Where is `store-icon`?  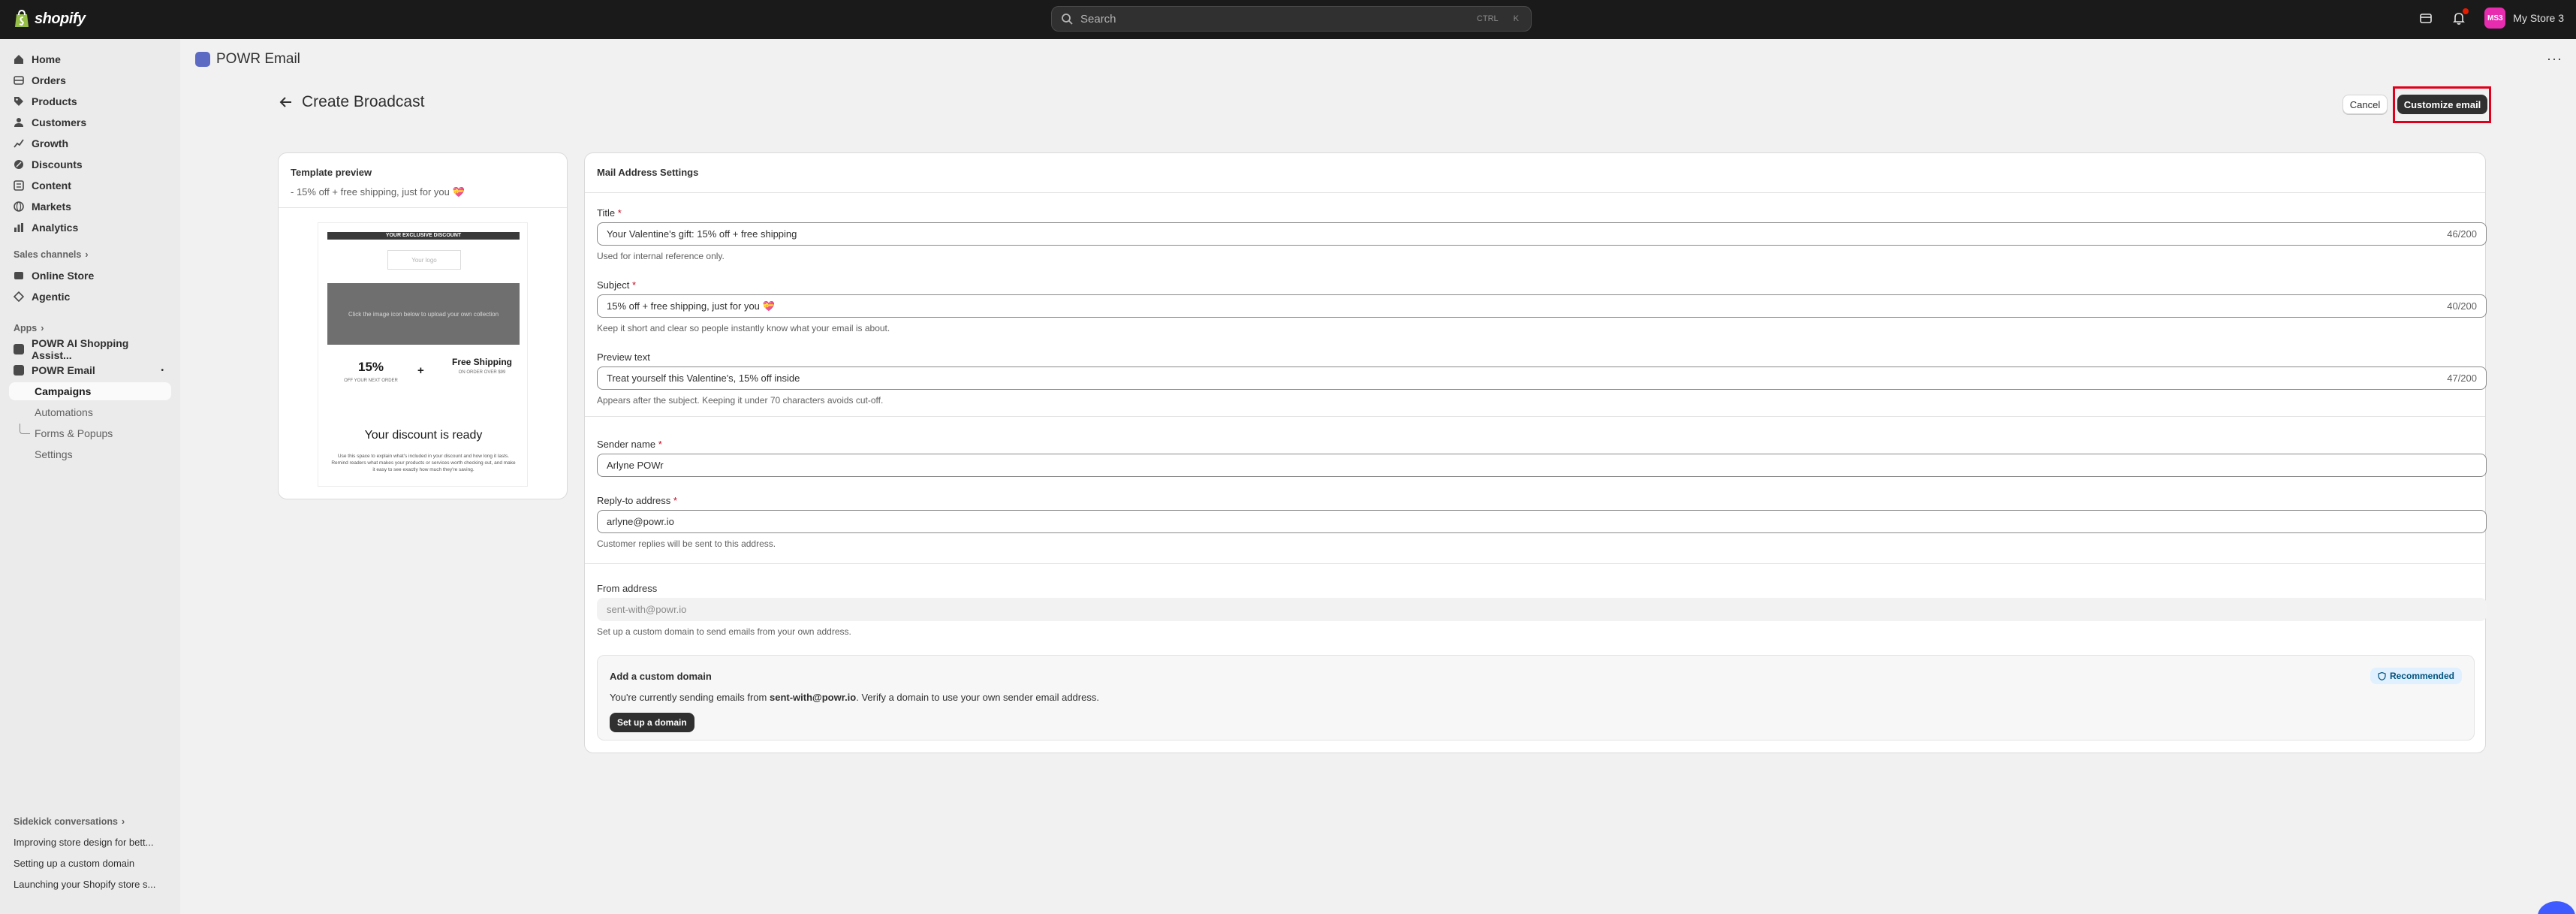 store-icon is located at coordinates (2425, 18).